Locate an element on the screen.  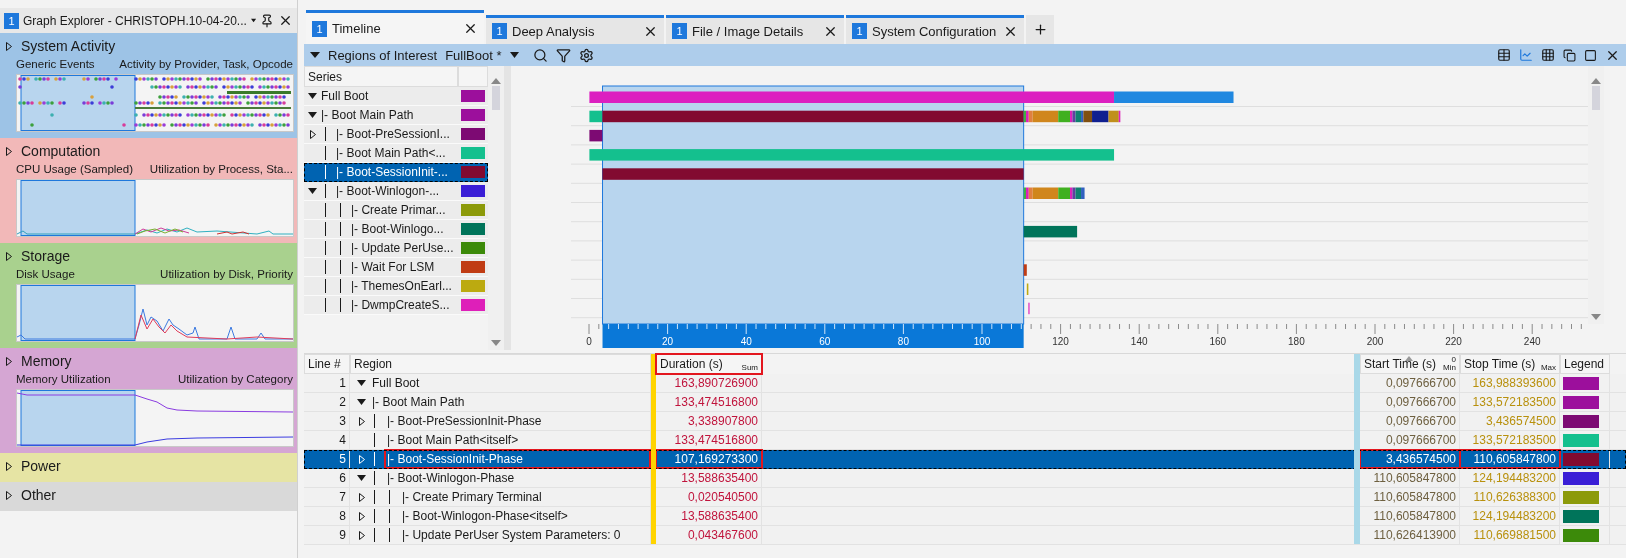
column-header: Legend is located at coordinates (1585, 364).